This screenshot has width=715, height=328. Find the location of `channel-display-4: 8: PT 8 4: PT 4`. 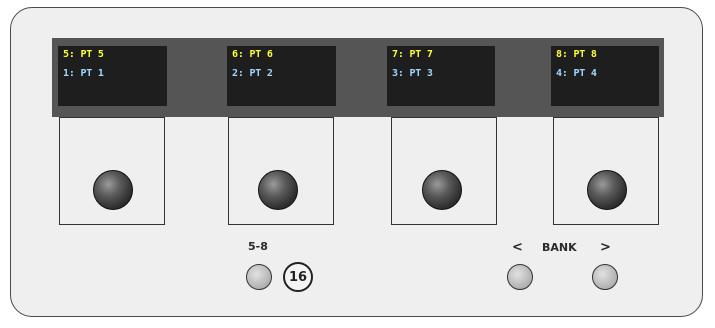

channel-display-4: 8: PT 8 4: PT 4 is located at coordinates (605, 76).